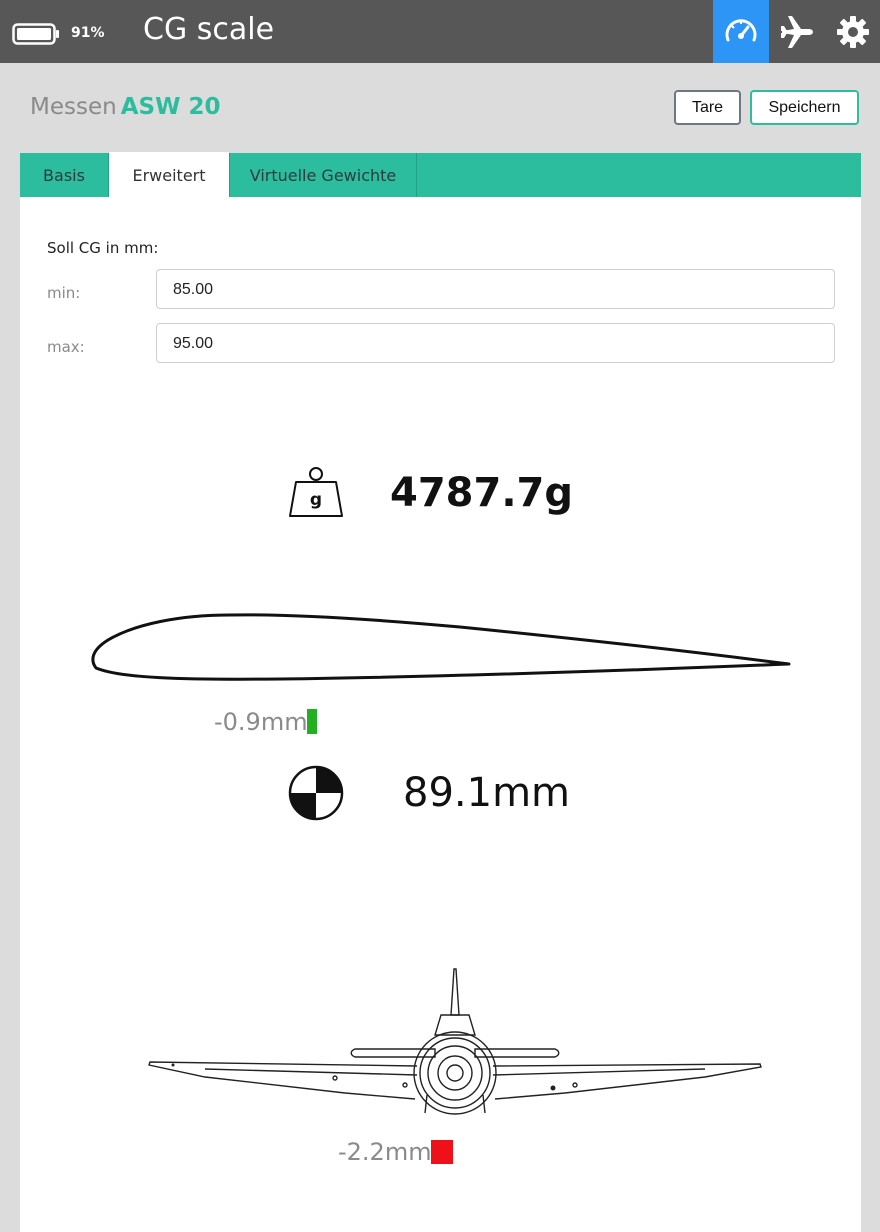 The width and height of the screenshot is (880, 1232). Describe the element at coordinates (323, 175) in the screenshot. I see `tab-virtuelle-gewichte: Virtuelle Gewichte` at that location.